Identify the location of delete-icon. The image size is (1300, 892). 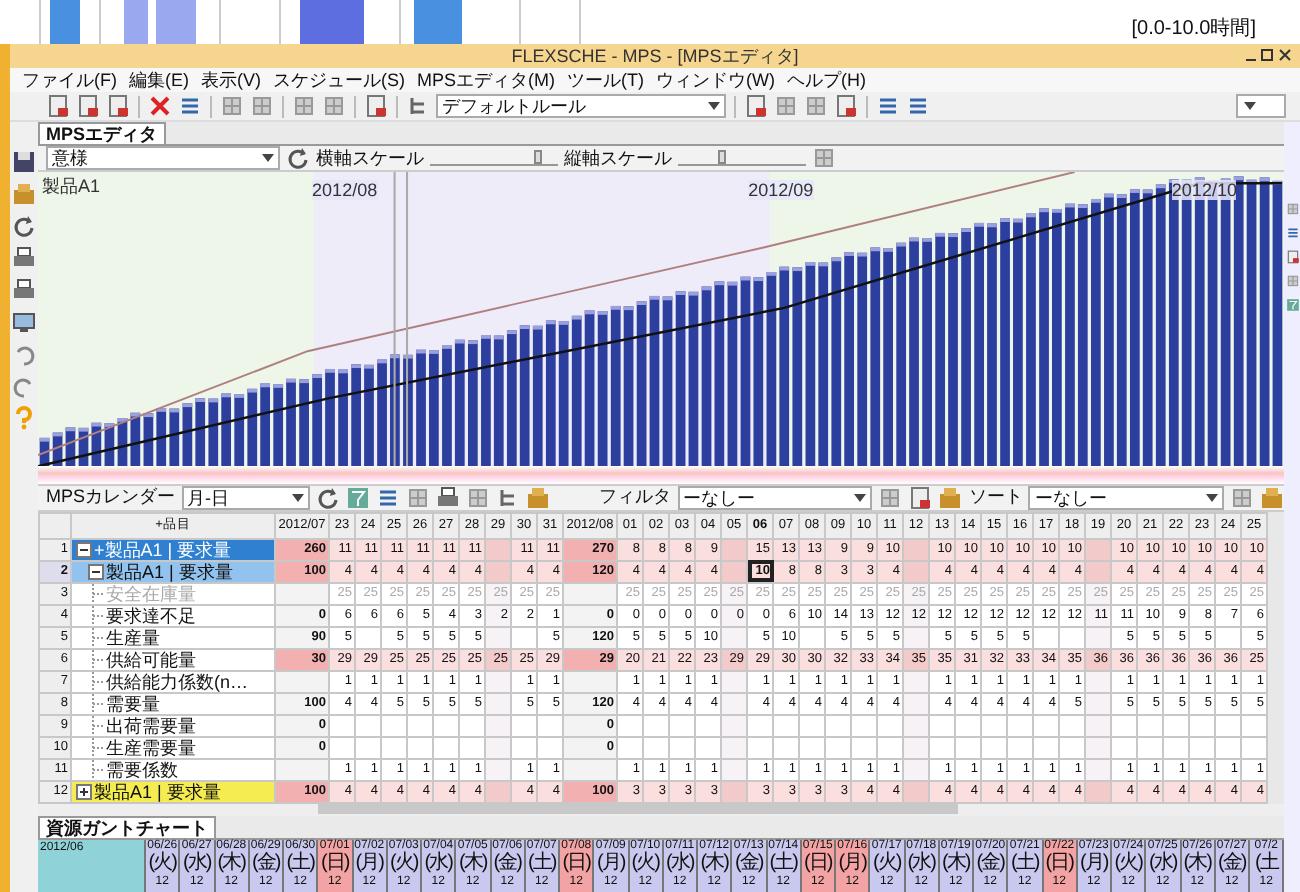
(160, 106).